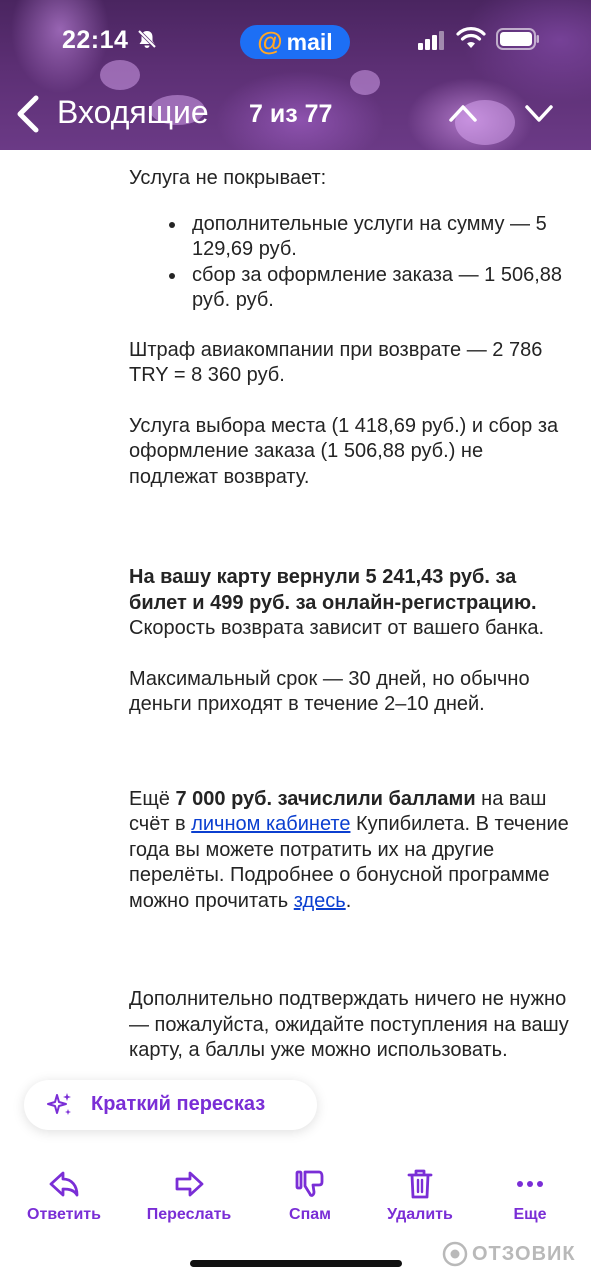 The height and width of the screenshot is (1280, 591). What do you see at coordinates (133, 112) in the screenshot?
I see `back-to-inbox-button: Входящие` at bounding box center [133, 112].